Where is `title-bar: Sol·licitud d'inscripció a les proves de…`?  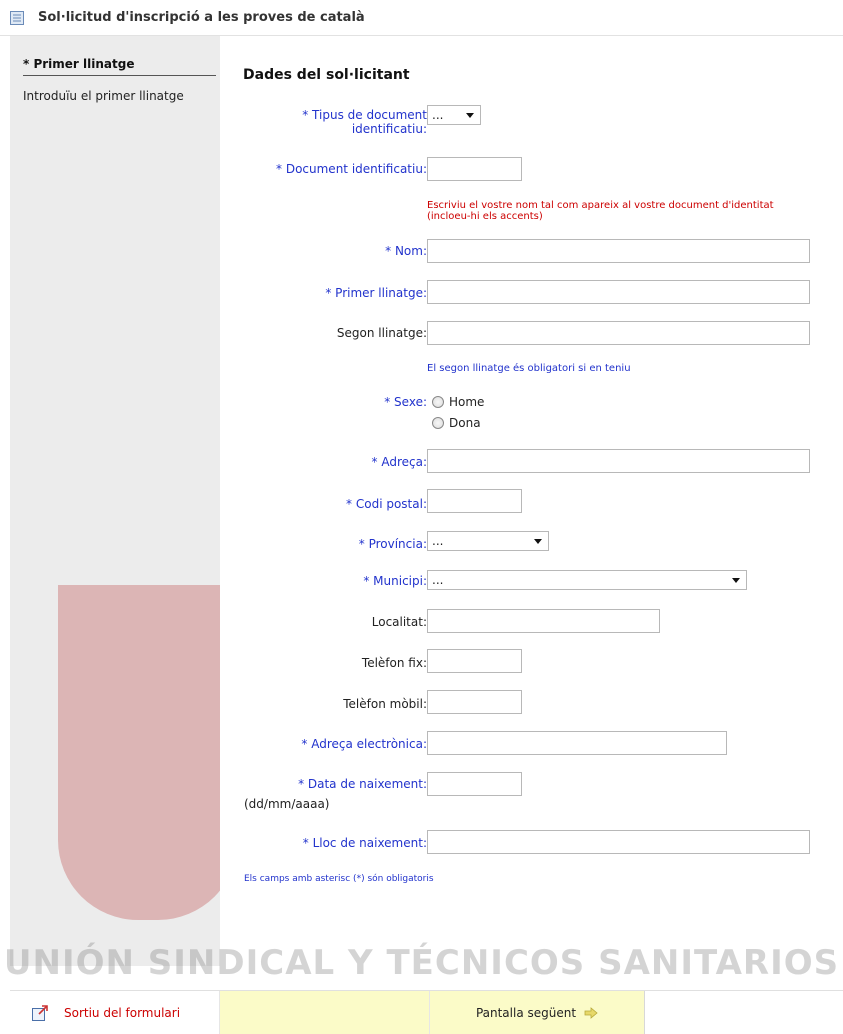 title-bar: Sol·licitud d'inscripció a les proves de… is located at coordinates (421, 18).